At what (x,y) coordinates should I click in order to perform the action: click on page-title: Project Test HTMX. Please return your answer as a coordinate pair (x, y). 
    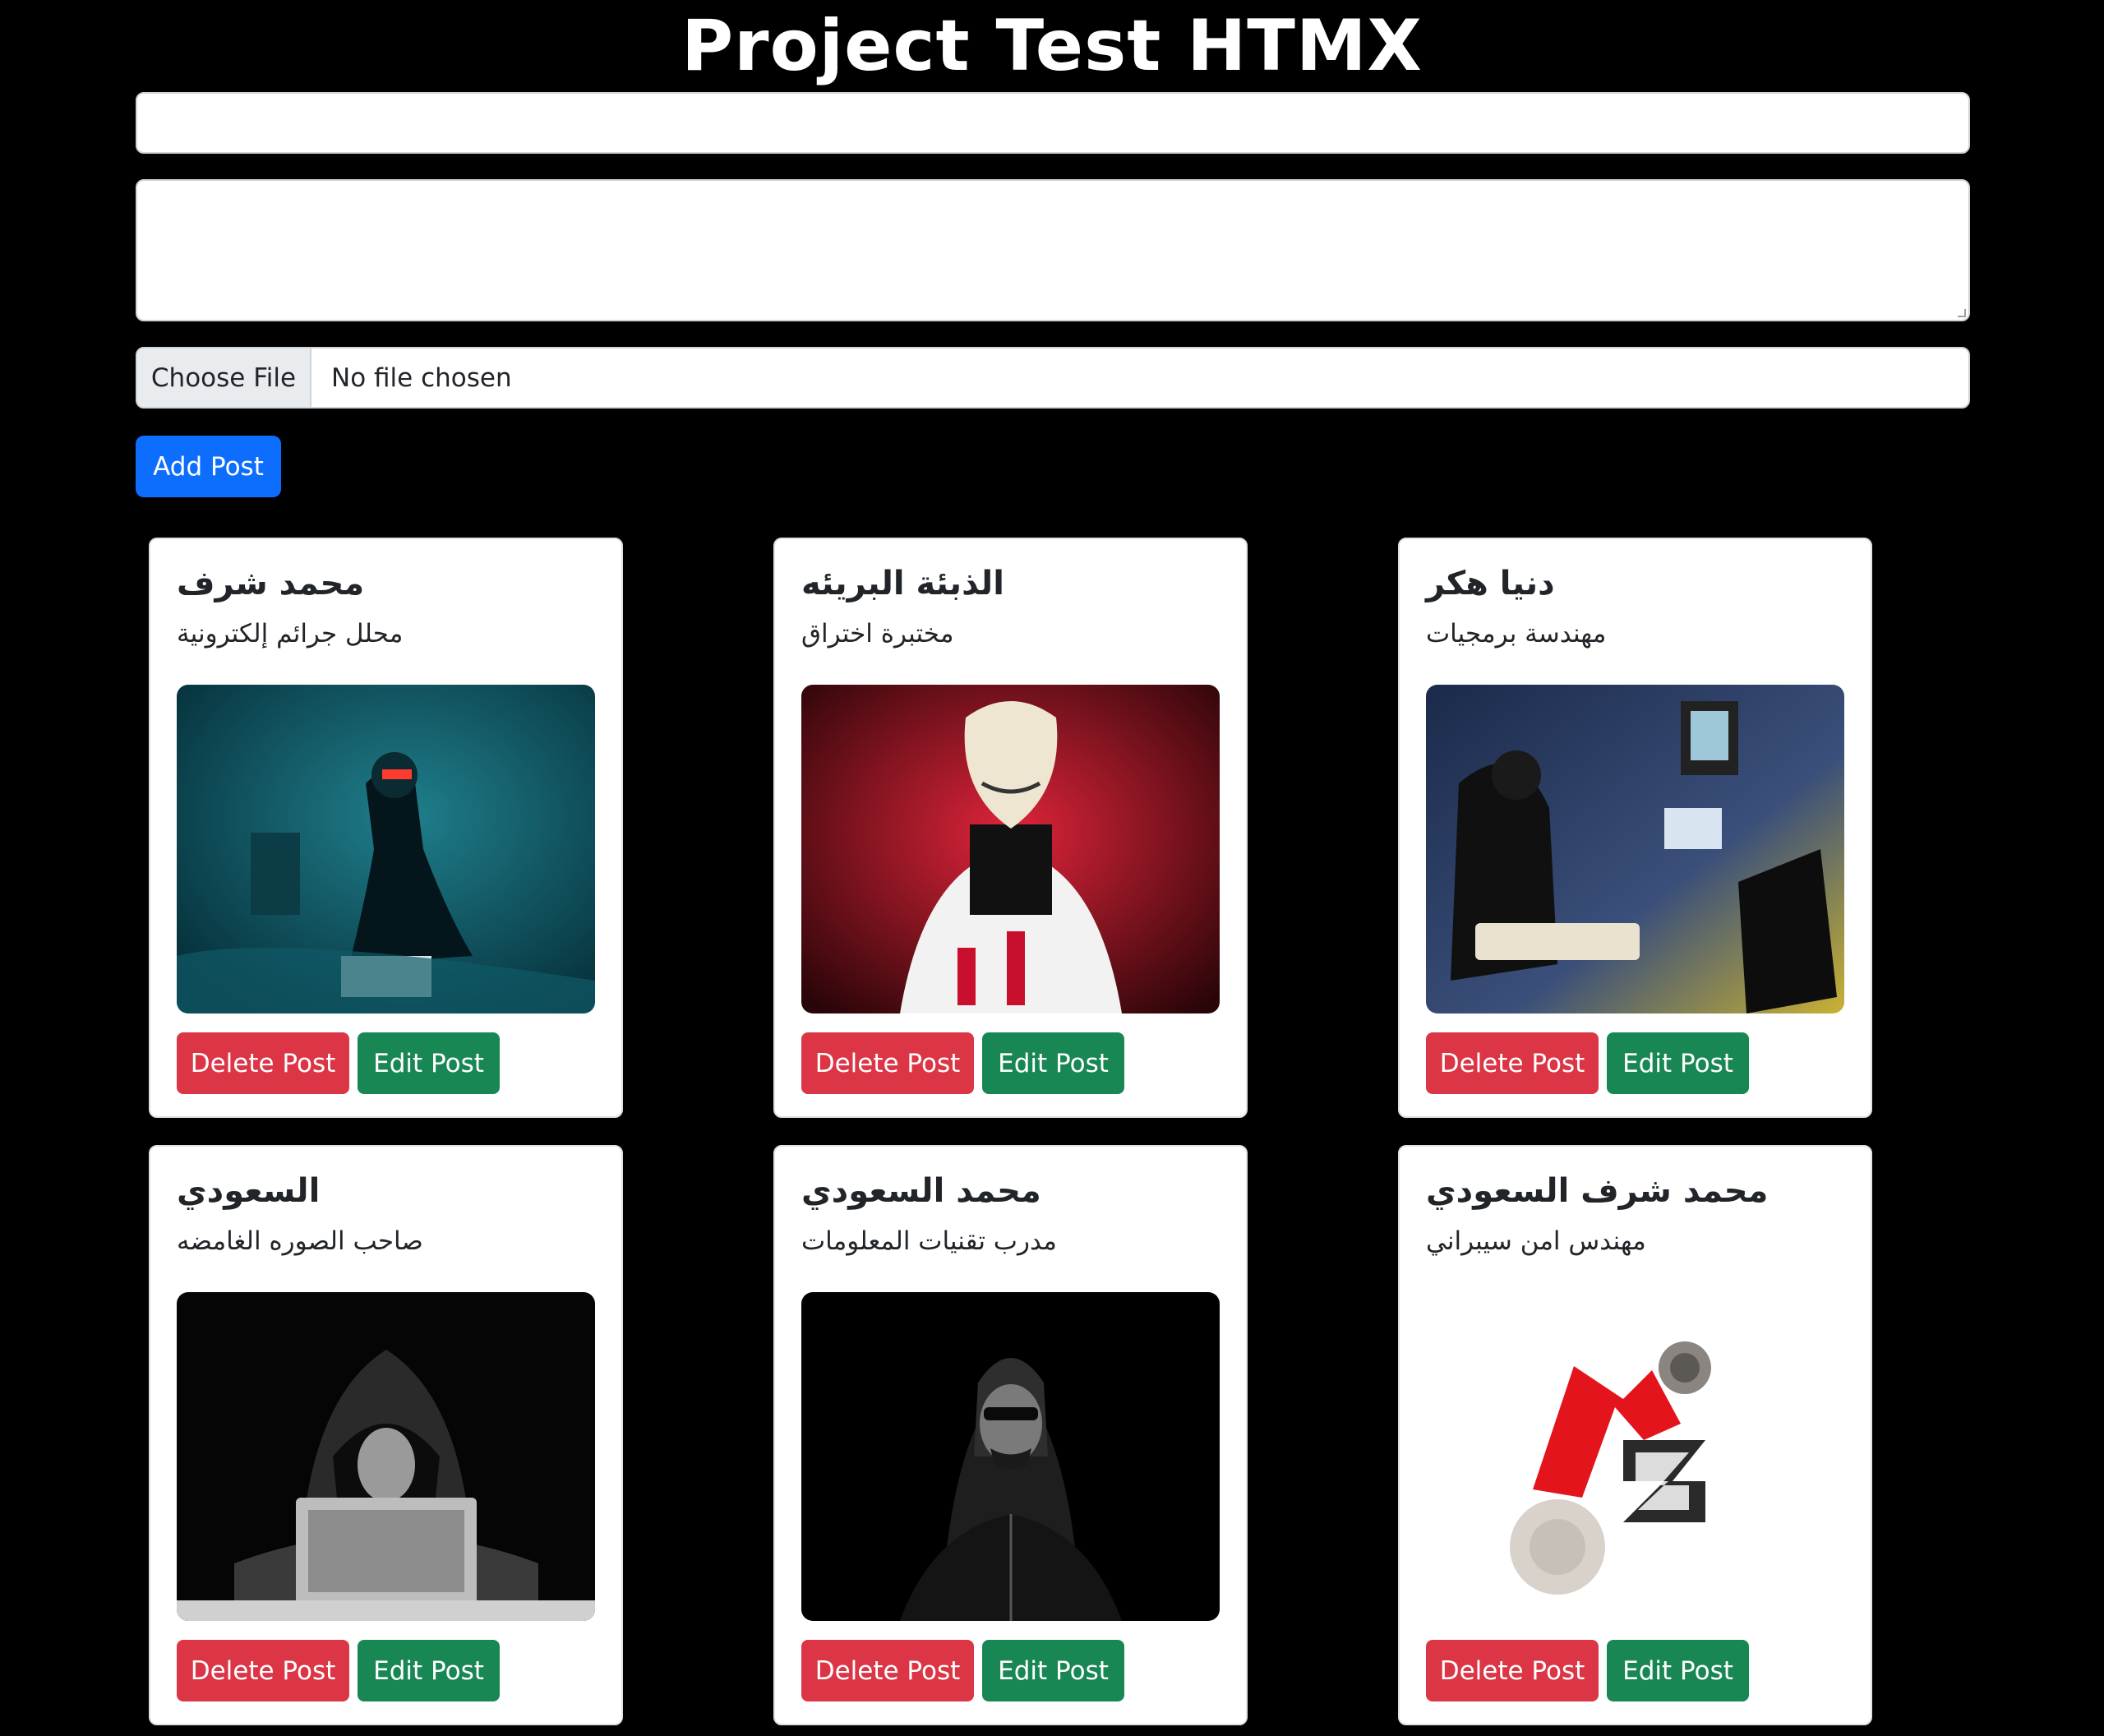
    Looking at the image, I should click on (1052, 46).